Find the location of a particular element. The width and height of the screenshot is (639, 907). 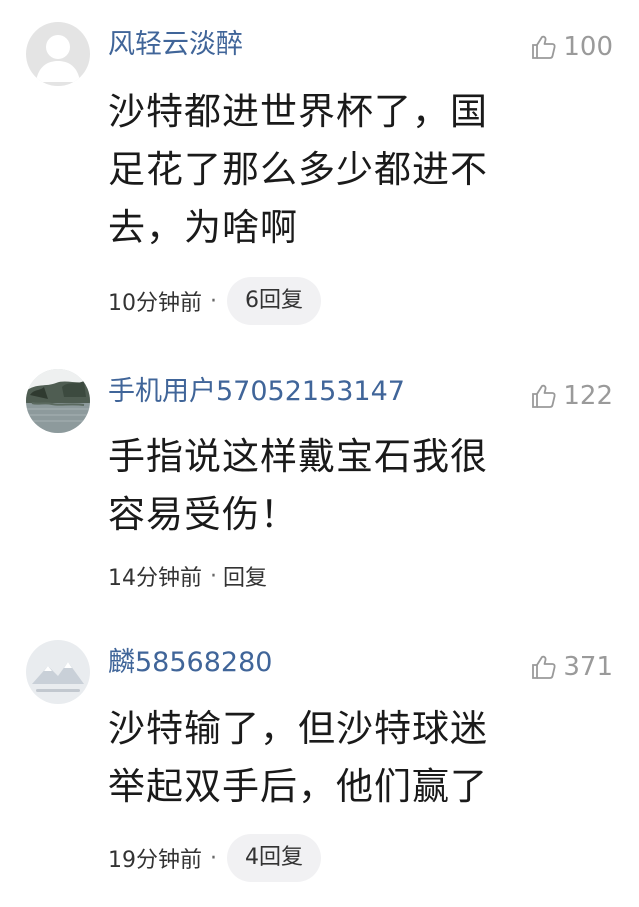

comment-line: 沙特都进世界杯了，国 is located at coordinates (298, 111).